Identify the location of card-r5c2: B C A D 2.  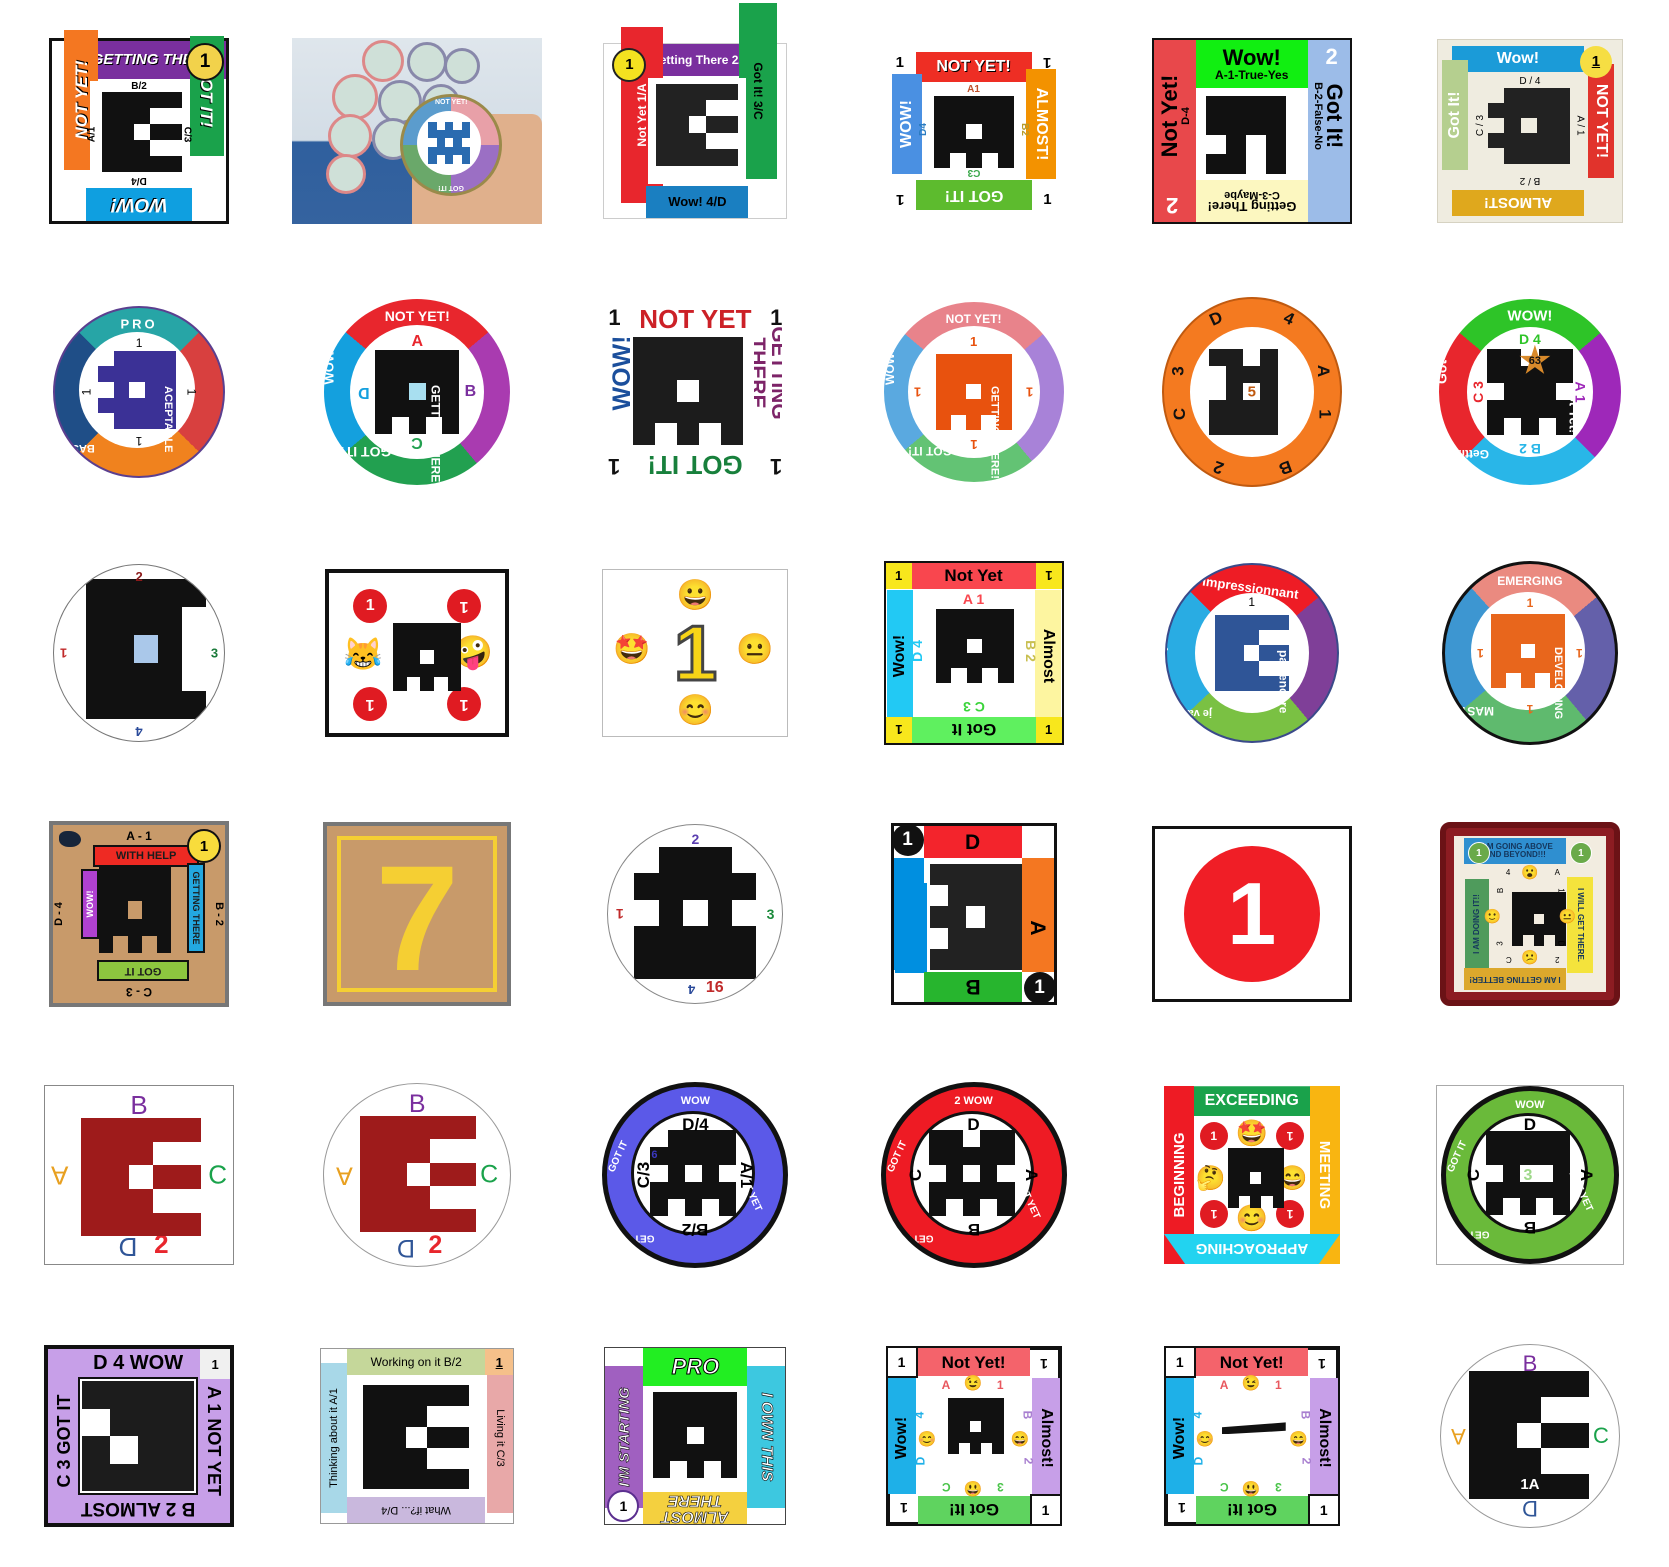
(417, 1175).